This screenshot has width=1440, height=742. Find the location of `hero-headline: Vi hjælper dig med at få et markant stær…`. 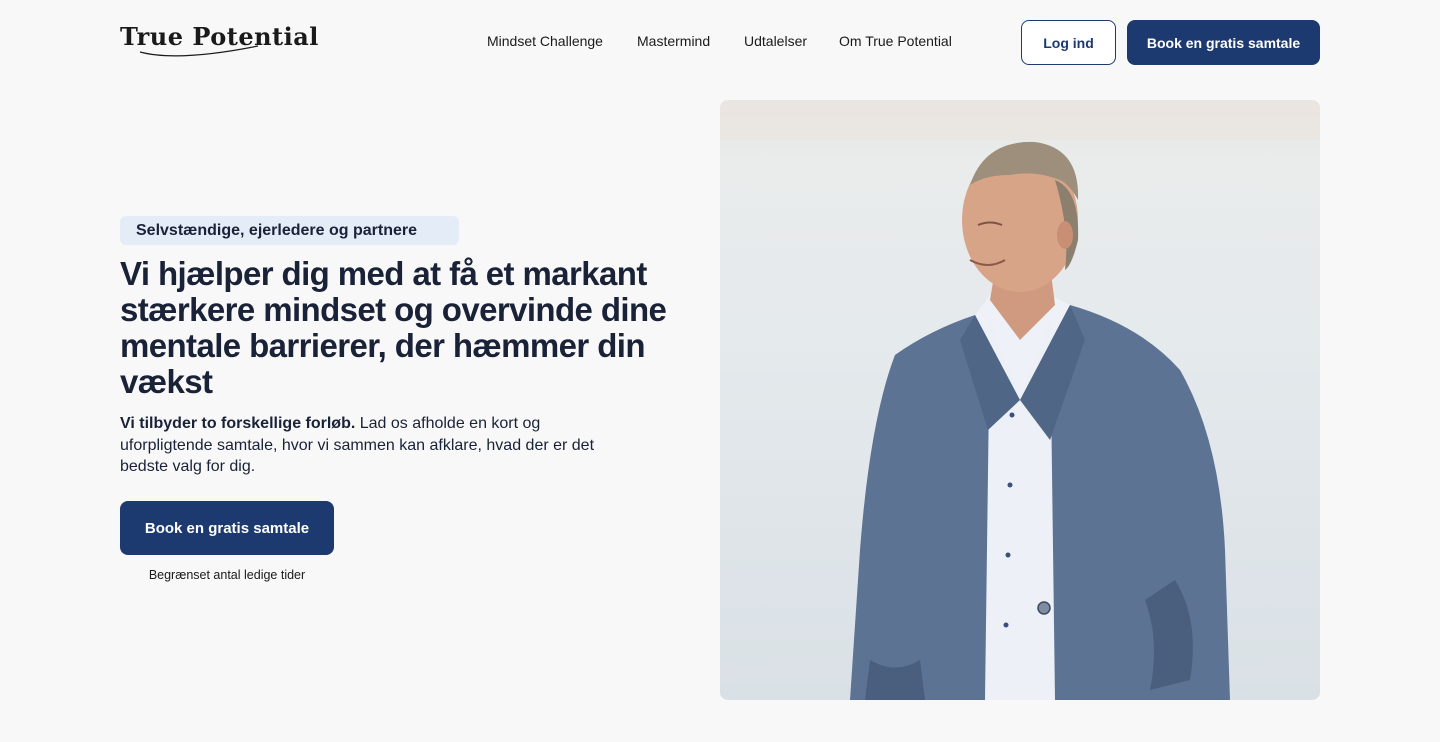

hero-headline: Vi hjælper dig med at få et markant stær… is located at coordinates (400, 328).